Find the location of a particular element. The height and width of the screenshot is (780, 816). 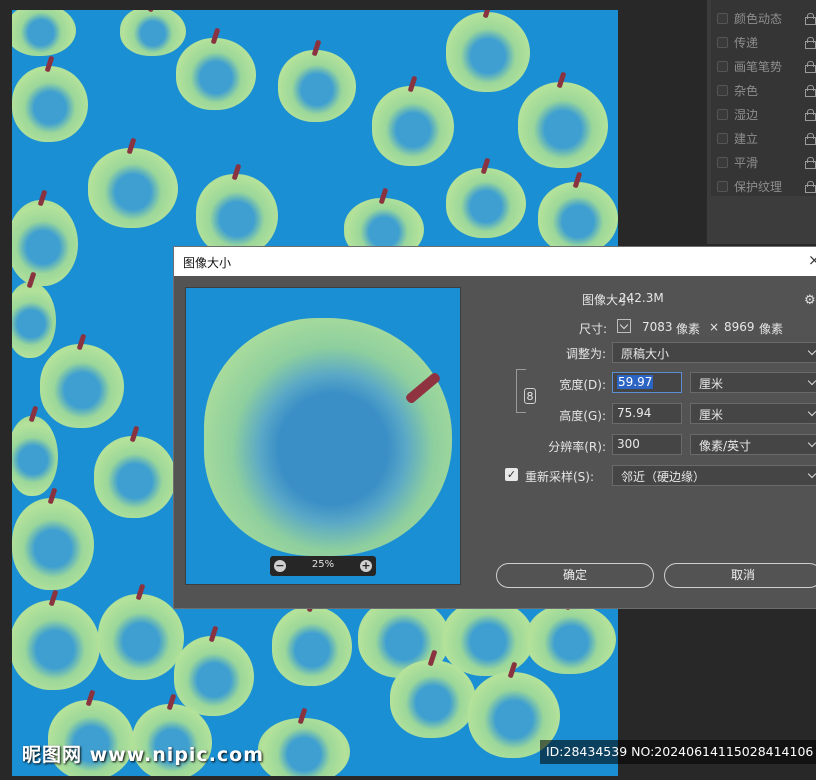

width-unit-select: 厘米 is located at coordinates (753, 382).